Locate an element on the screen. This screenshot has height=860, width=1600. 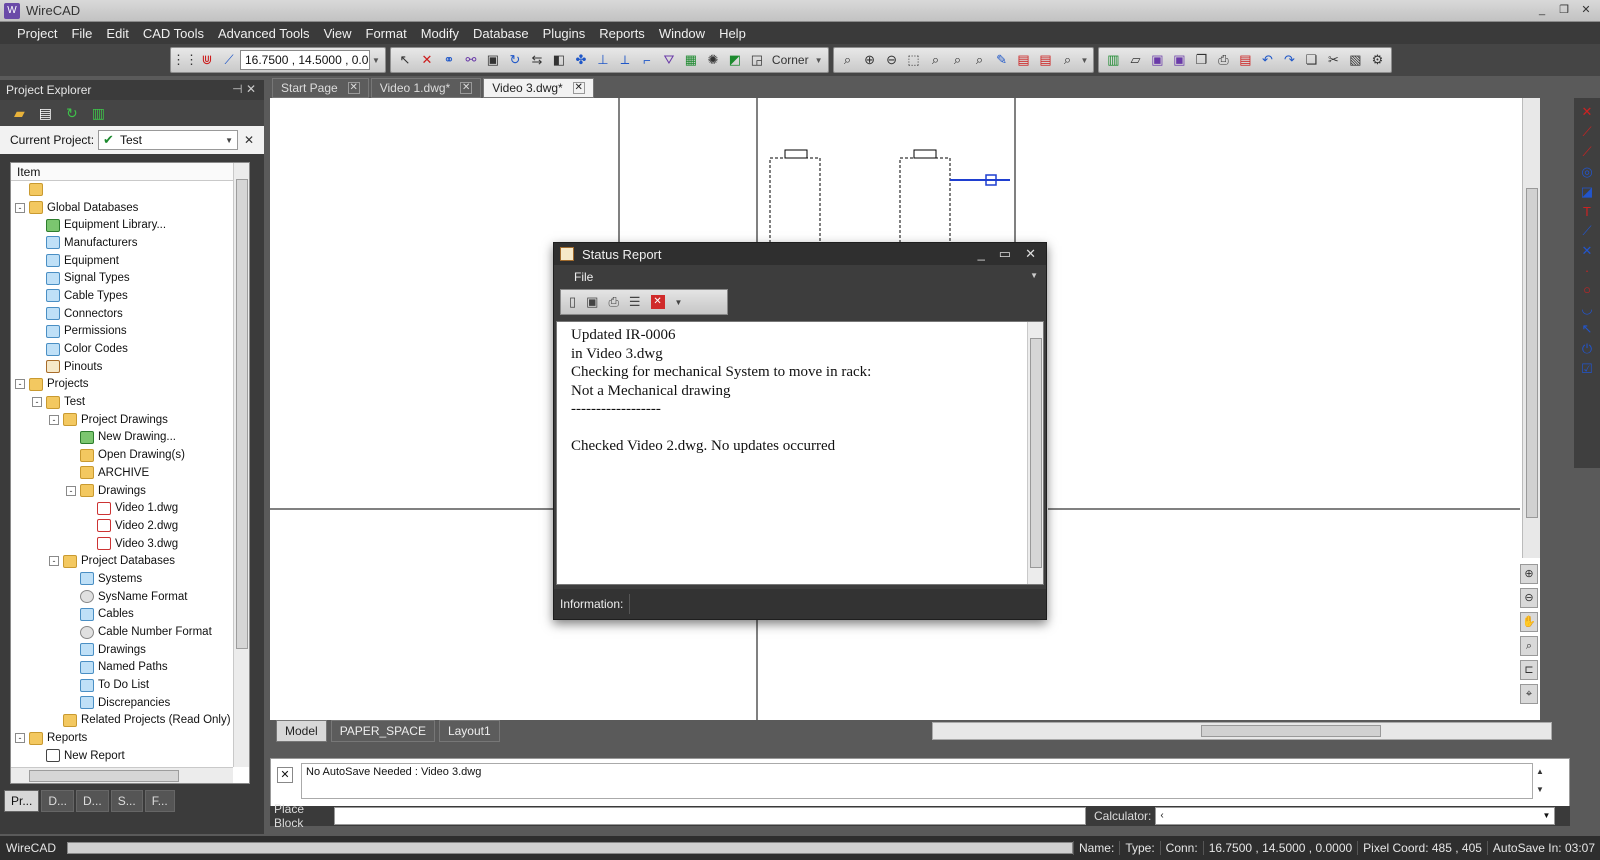
tab-layout1: Layout1 is located at coordinates (469, 731).